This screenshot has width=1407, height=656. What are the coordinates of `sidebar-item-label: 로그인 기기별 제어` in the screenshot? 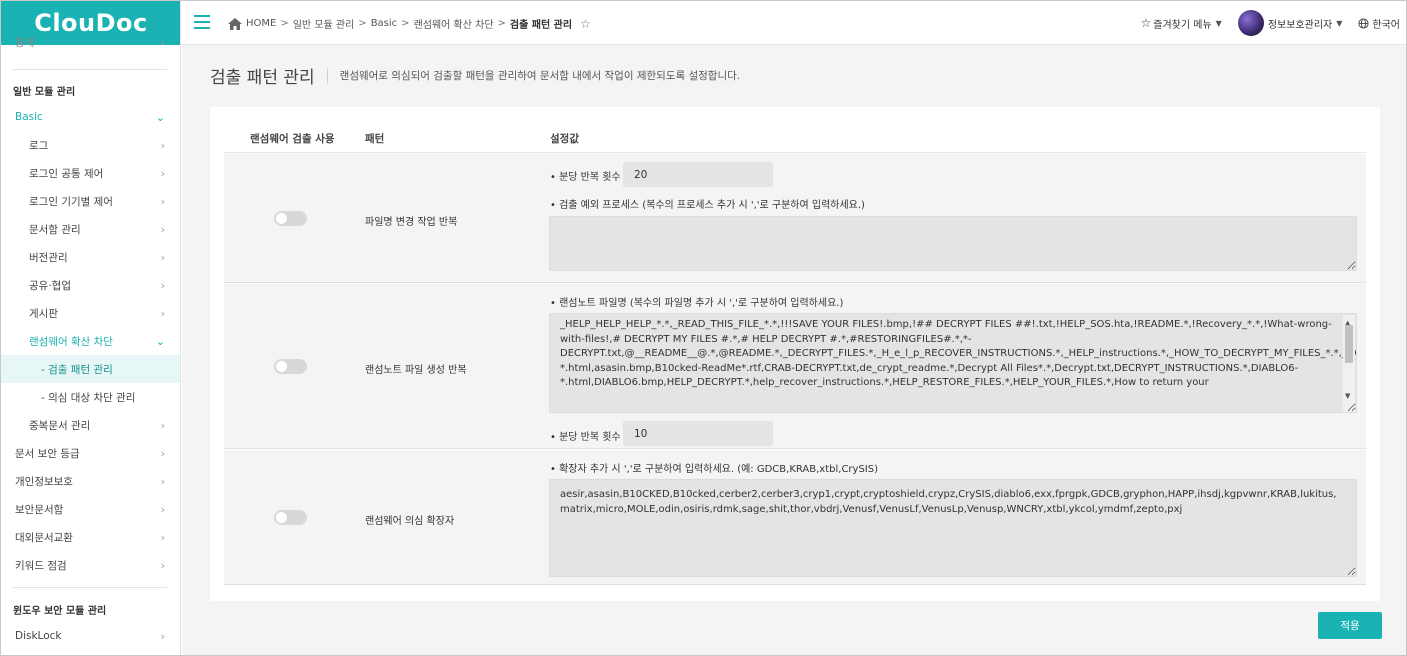 It's located at (71, 201).